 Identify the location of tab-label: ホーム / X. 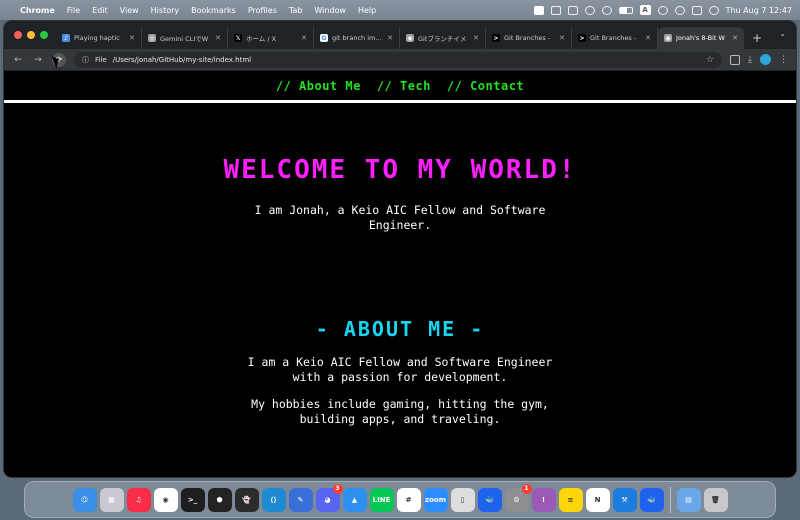
(261, 39).